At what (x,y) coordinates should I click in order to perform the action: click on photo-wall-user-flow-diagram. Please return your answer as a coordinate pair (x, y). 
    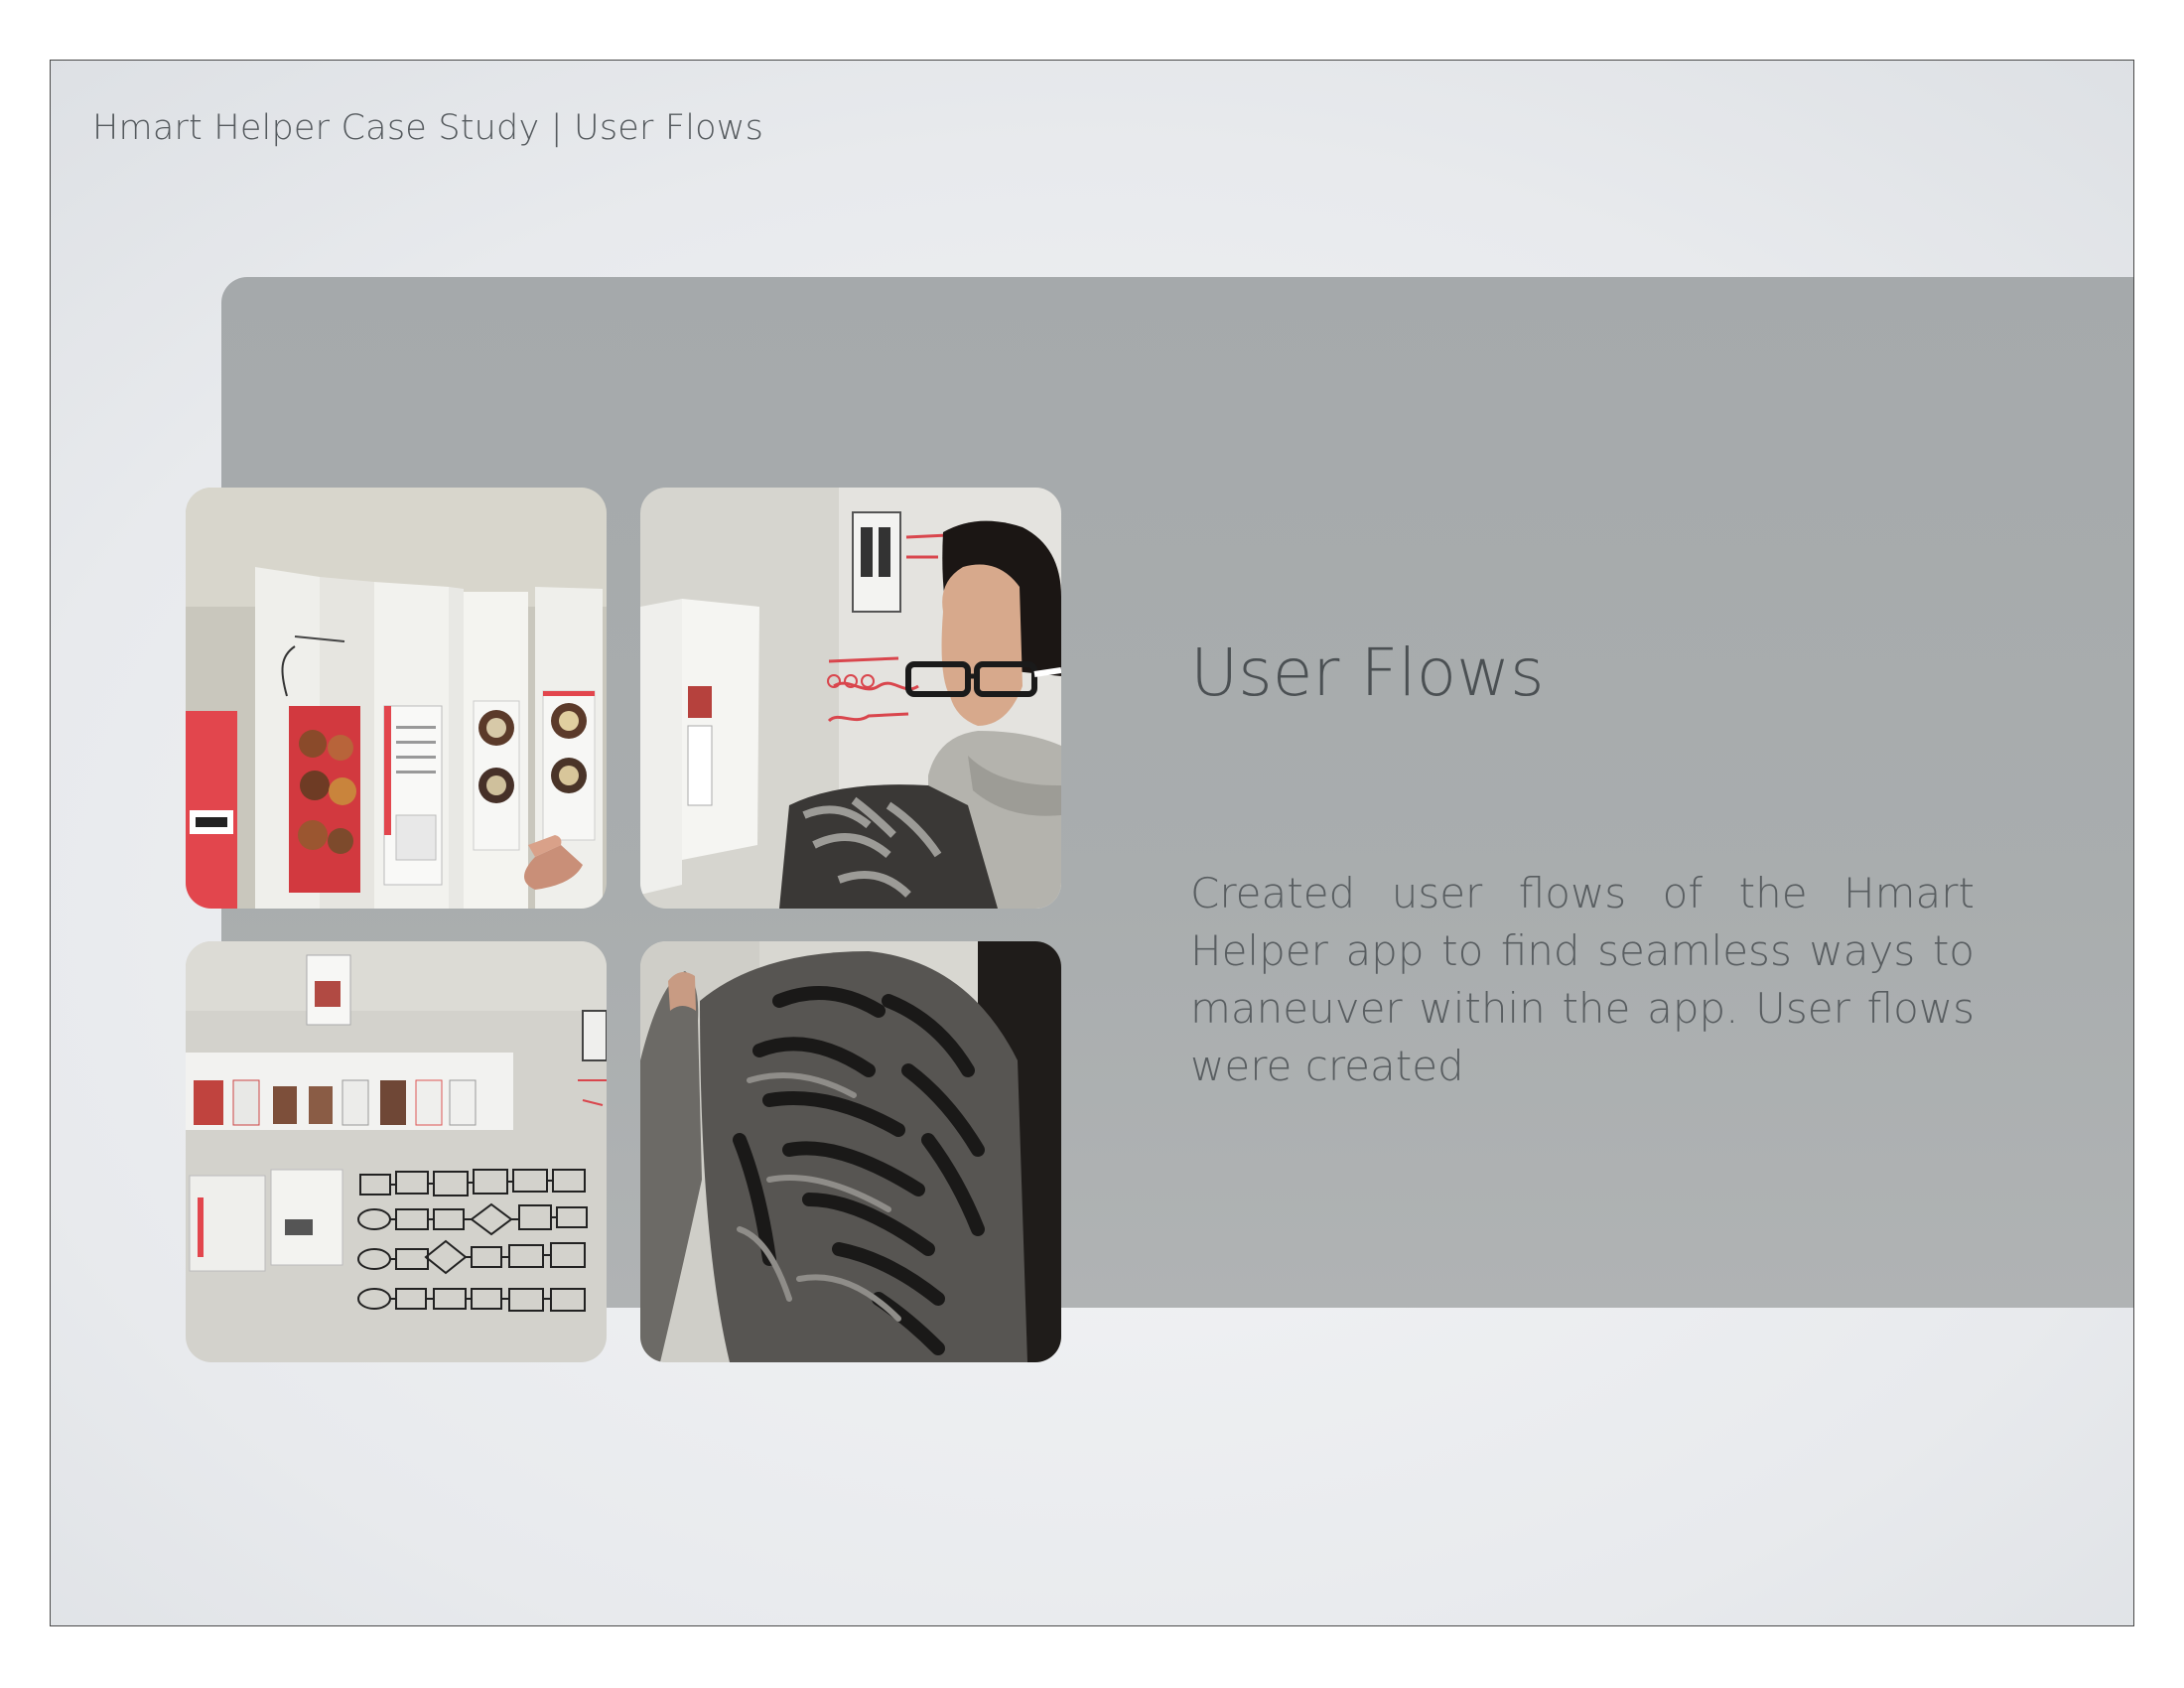
    Looking at the image, I should click on (396, 1151).